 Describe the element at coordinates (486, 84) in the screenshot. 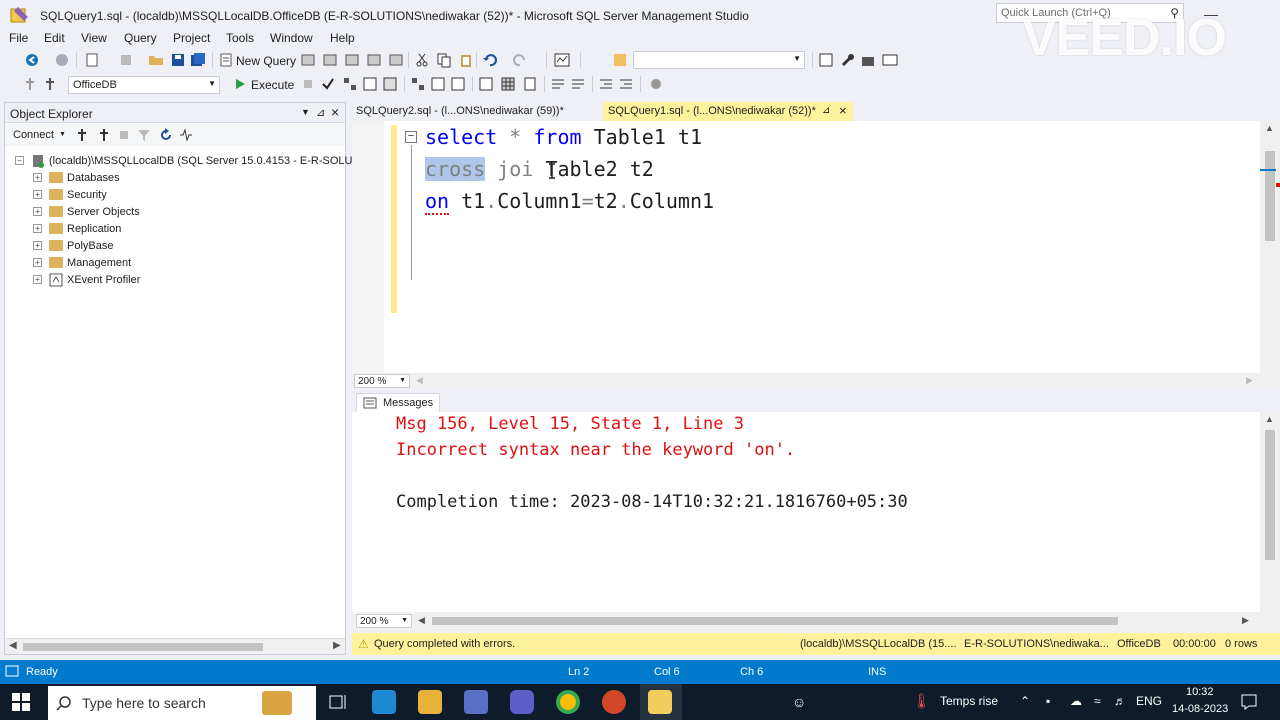

I see `results-to-text-icon` at that location.